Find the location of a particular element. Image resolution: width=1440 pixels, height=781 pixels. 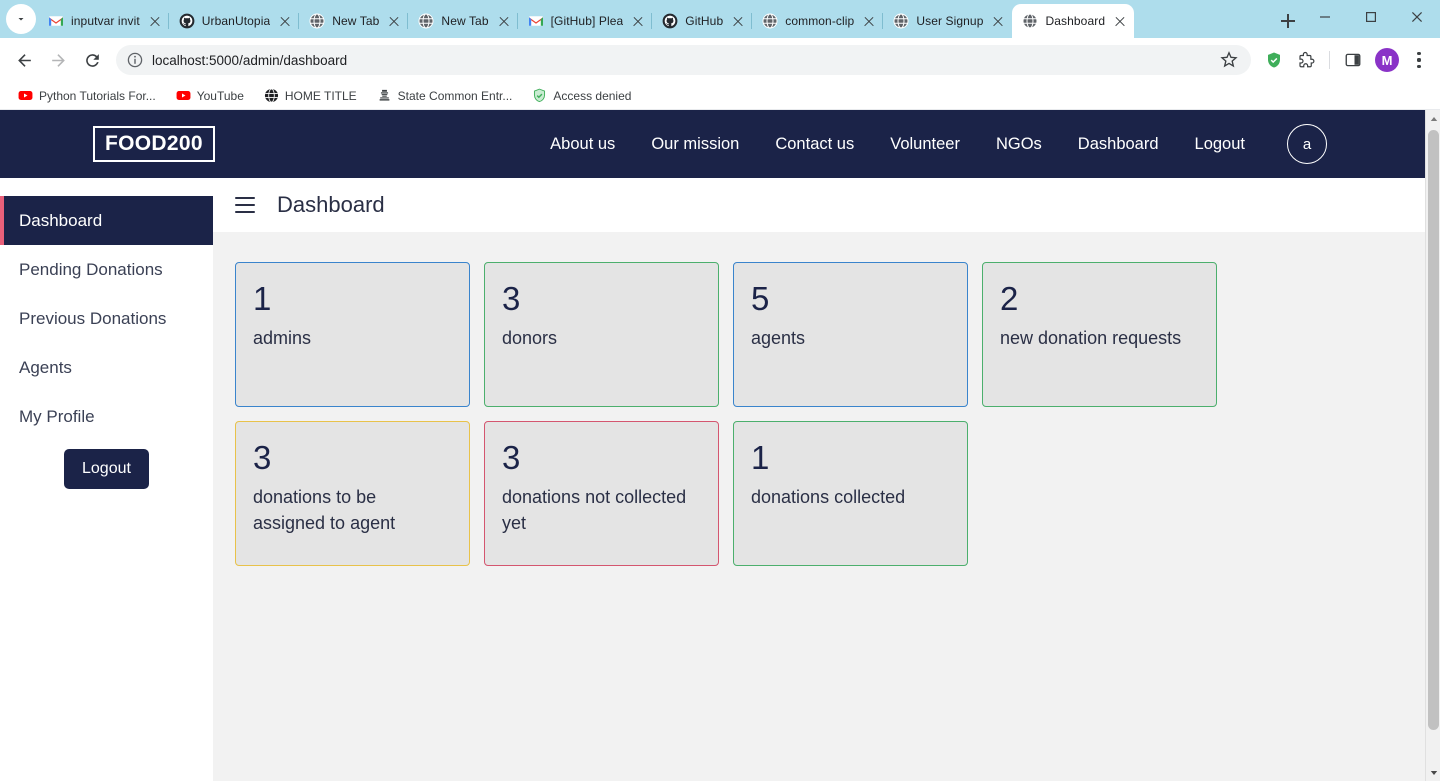

browser-tab: common-clip is located at coordinates (817, 21).